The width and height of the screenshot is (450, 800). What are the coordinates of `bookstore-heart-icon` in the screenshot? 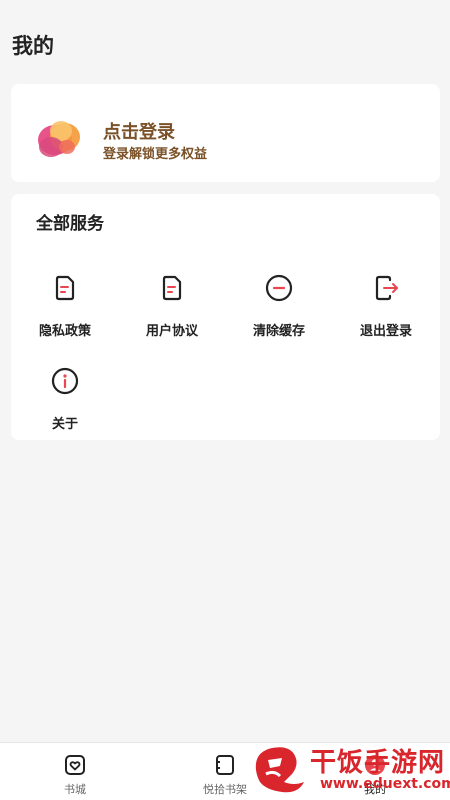 It's located at (75, 765).